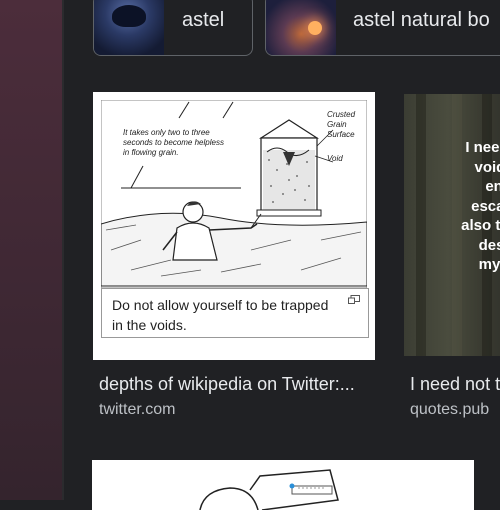 This screenshot has width=500, height=510. I want to click on quote-line: escape, so click(485, 206).